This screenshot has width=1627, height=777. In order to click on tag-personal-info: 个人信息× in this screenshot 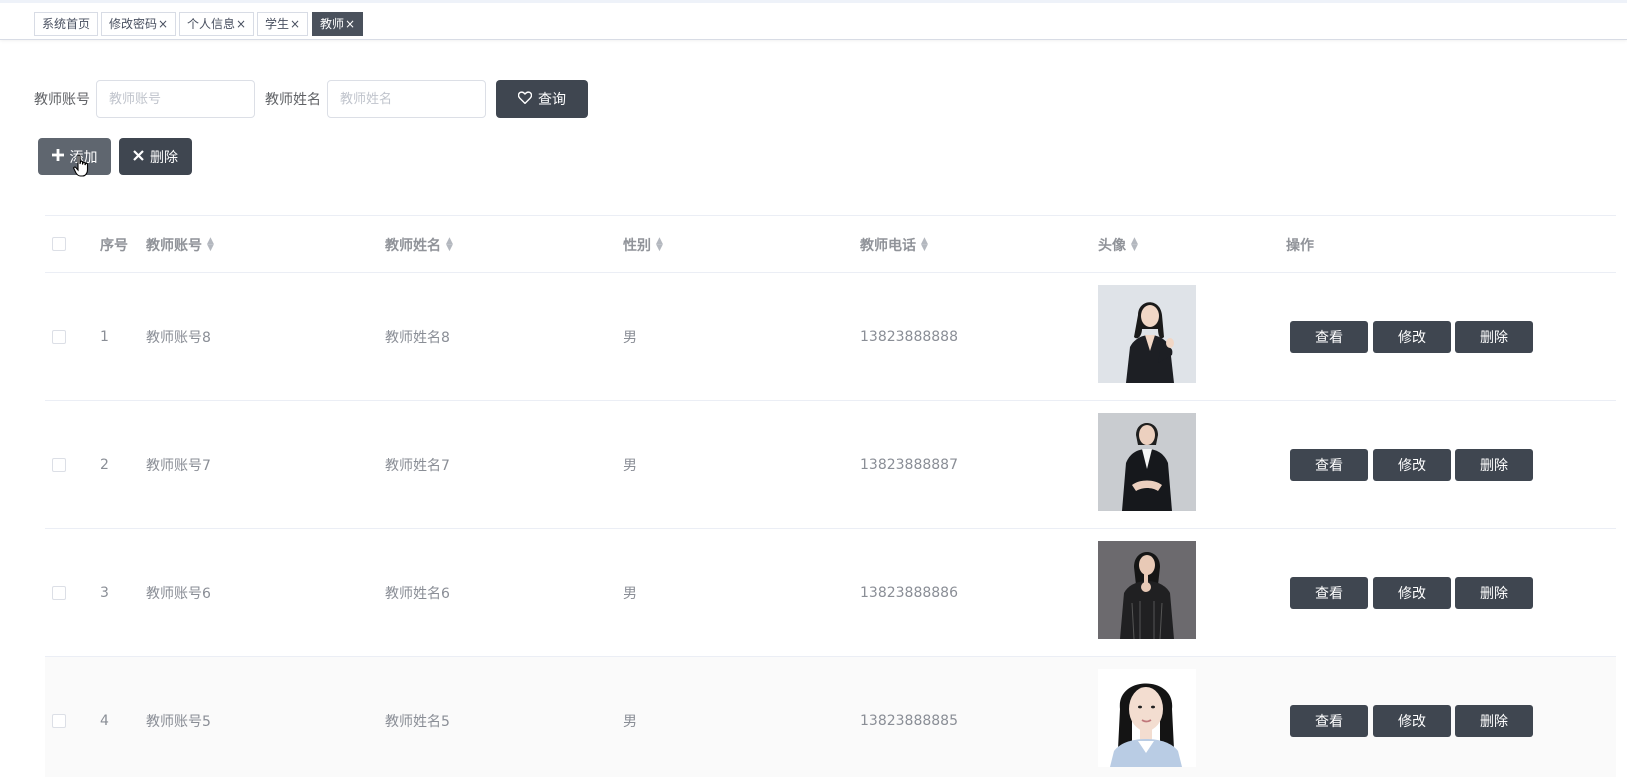, I will do `click(217, 24)`.